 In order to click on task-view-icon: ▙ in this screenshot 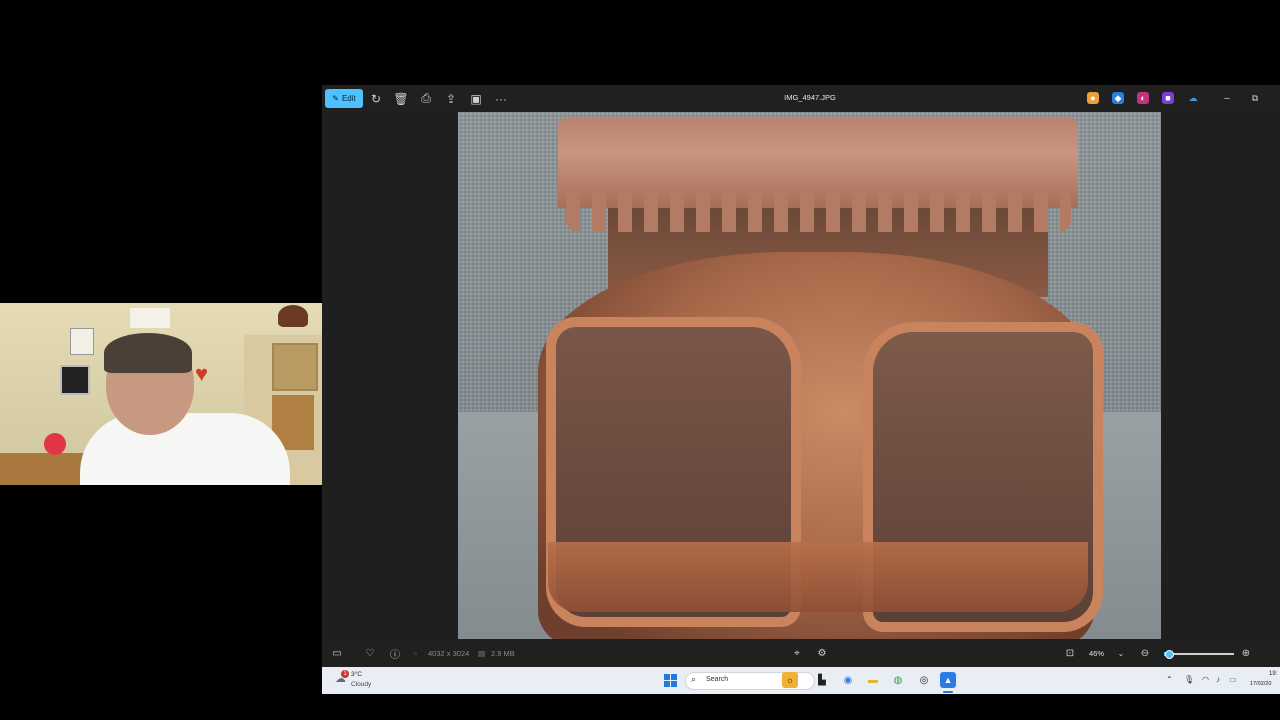, I will do `click(822, 680)`.